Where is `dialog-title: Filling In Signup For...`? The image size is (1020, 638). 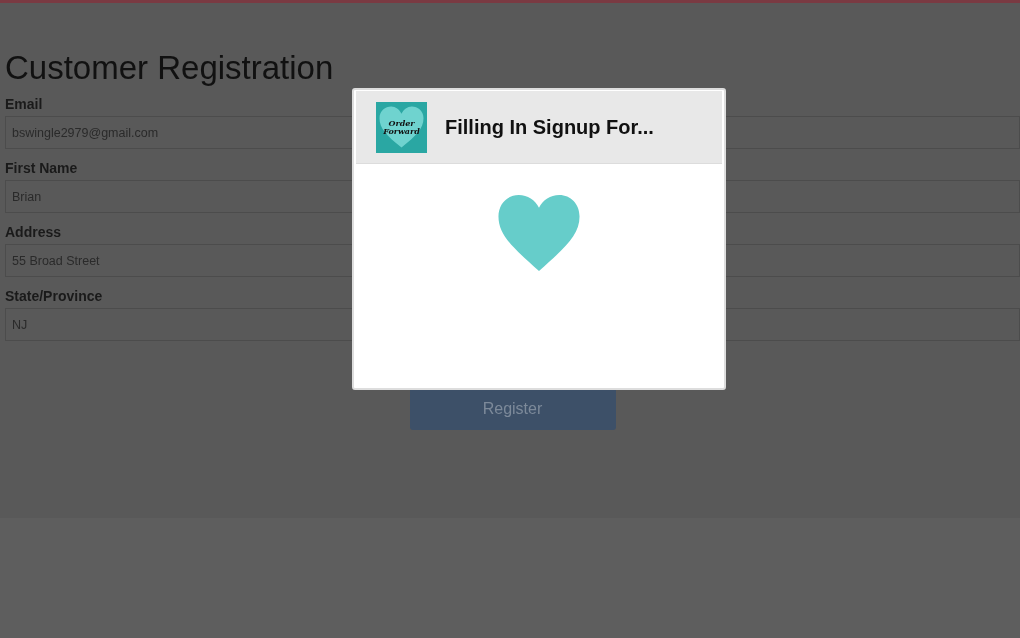 dialog-title: Filling In Signup For... is located at coordinates (549, 127).